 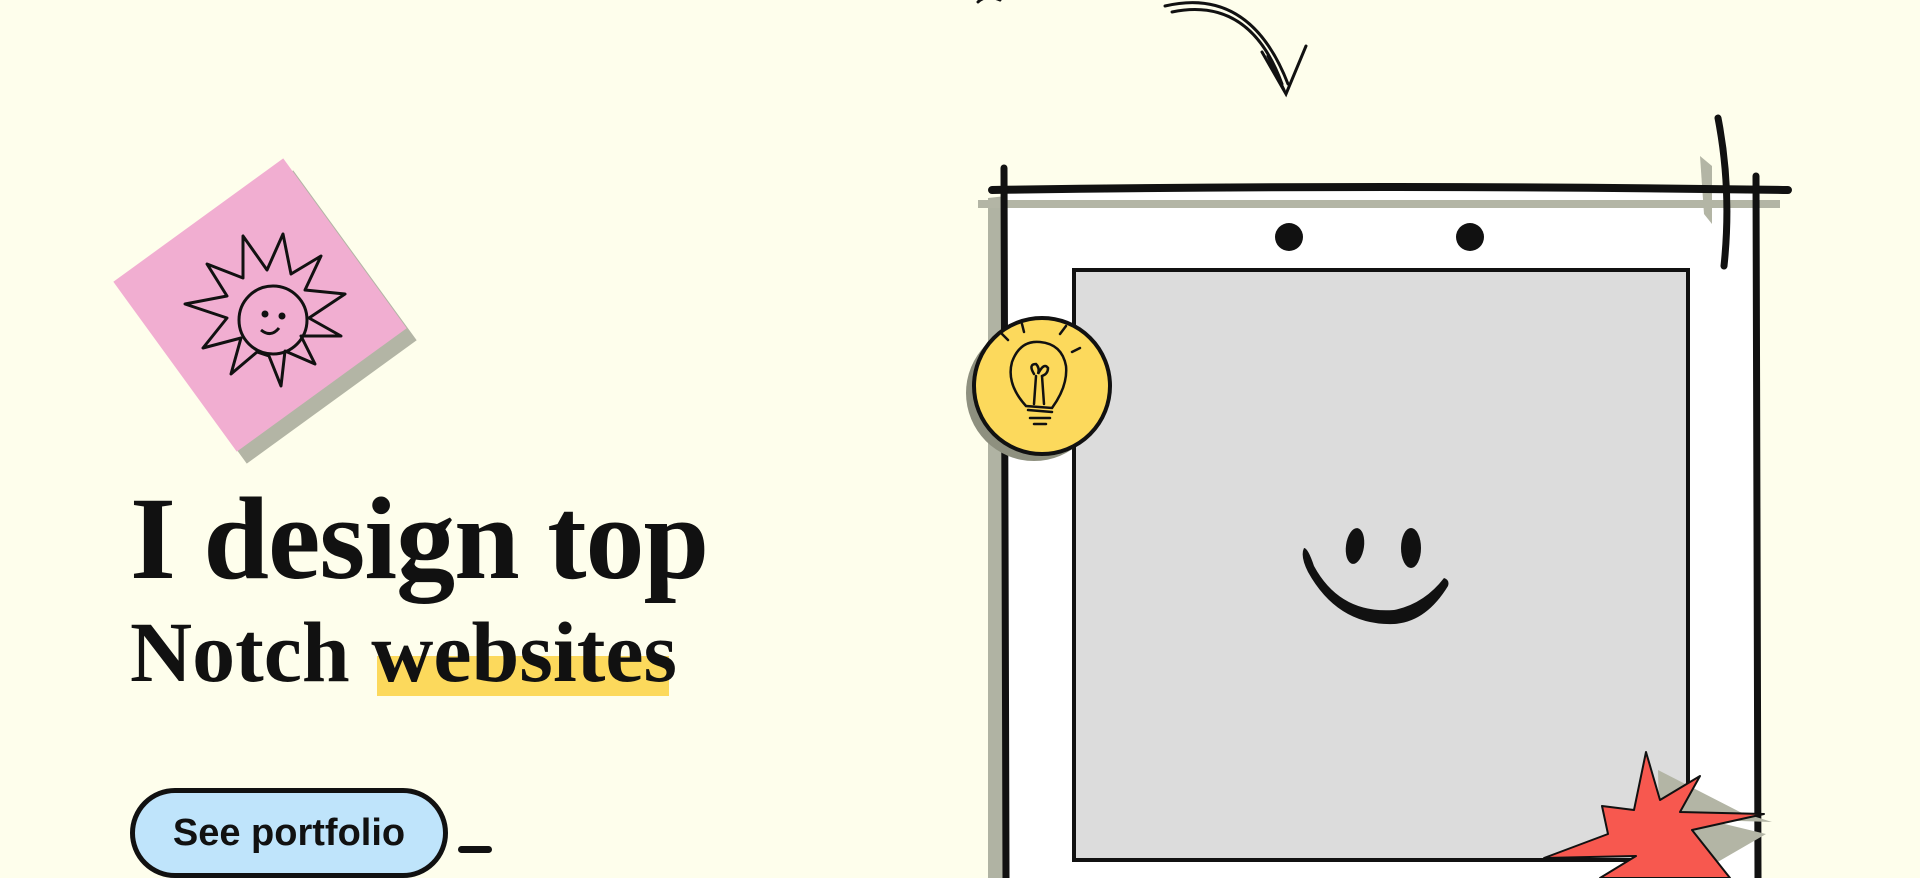 I want to click on pin-dot-right, so click(x=1470, y=237).